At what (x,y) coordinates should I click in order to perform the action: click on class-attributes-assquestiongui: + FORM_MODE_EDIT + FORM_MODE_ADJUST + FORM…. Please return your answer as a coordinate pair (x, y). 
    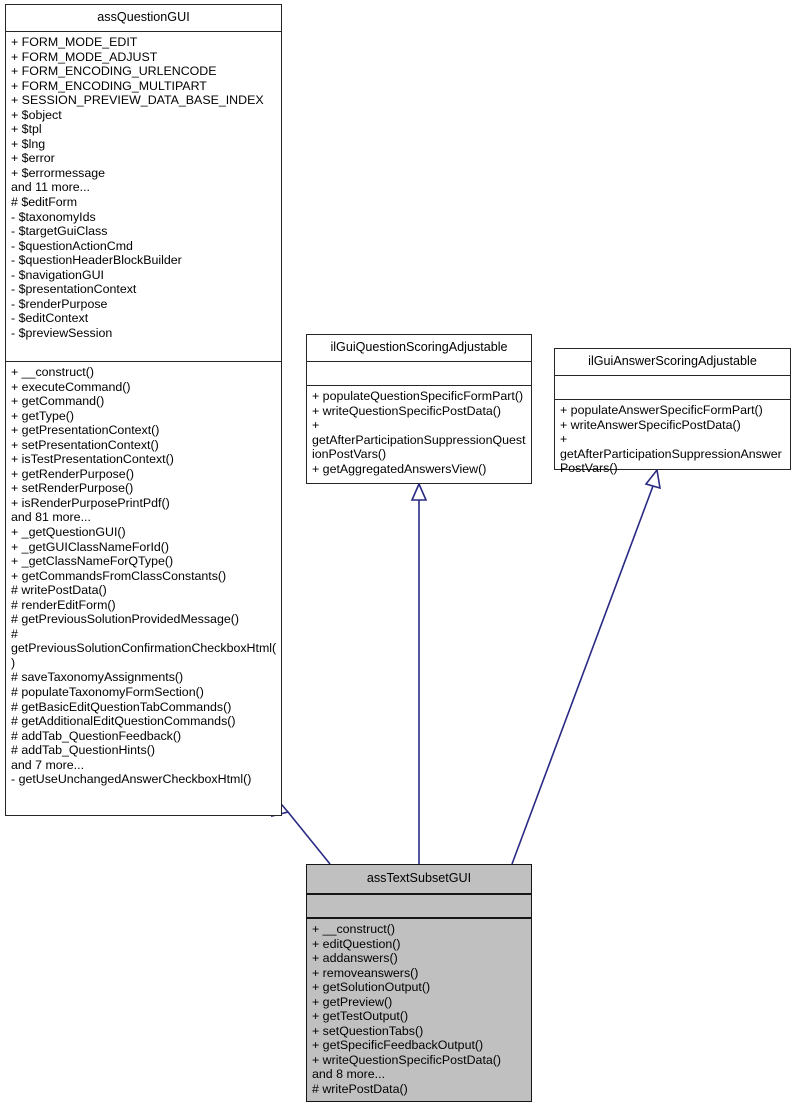
    Looking at the image, I should click on (143, 197).